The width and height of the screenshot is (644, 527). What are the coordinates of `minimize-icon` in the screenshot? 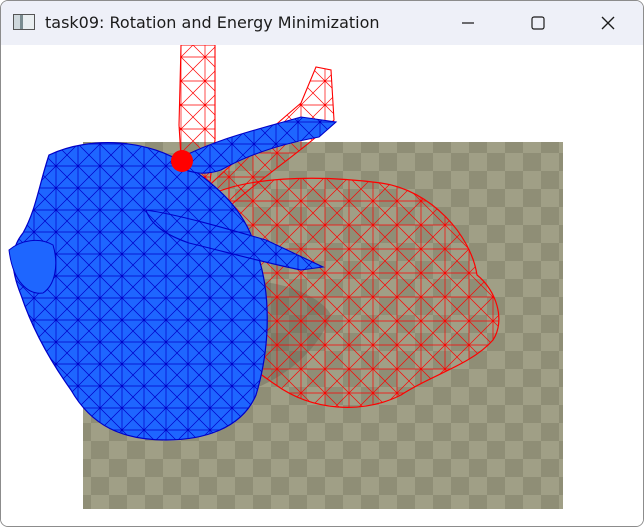 It's located at (468, 23).